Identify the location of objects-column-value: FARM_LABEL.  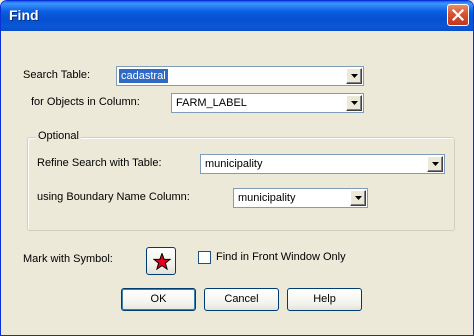
(211, 103).